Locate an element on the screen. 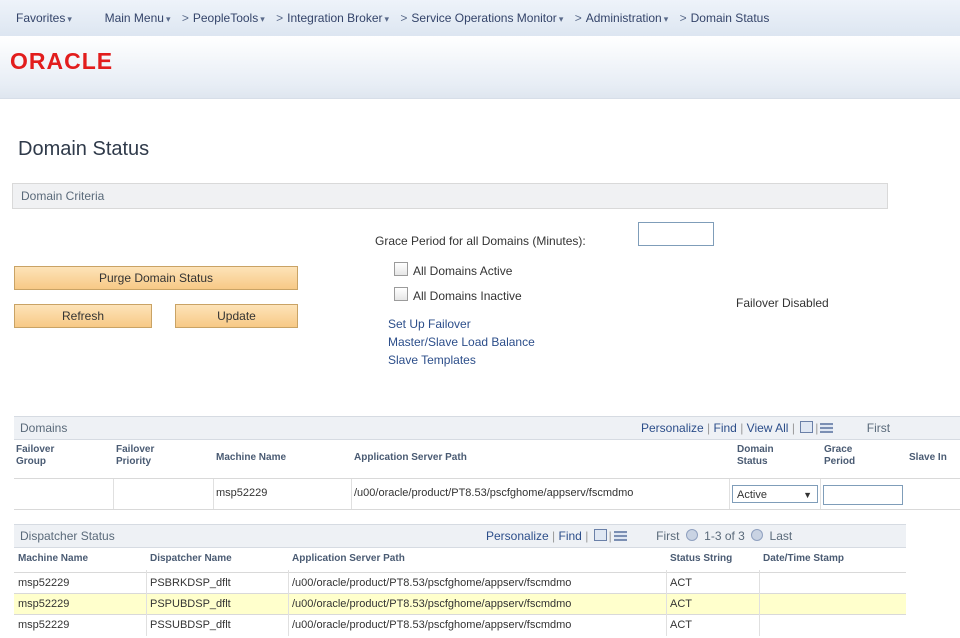  all-domains-active-label: All Domains Active is located at coordinates (463, 271).